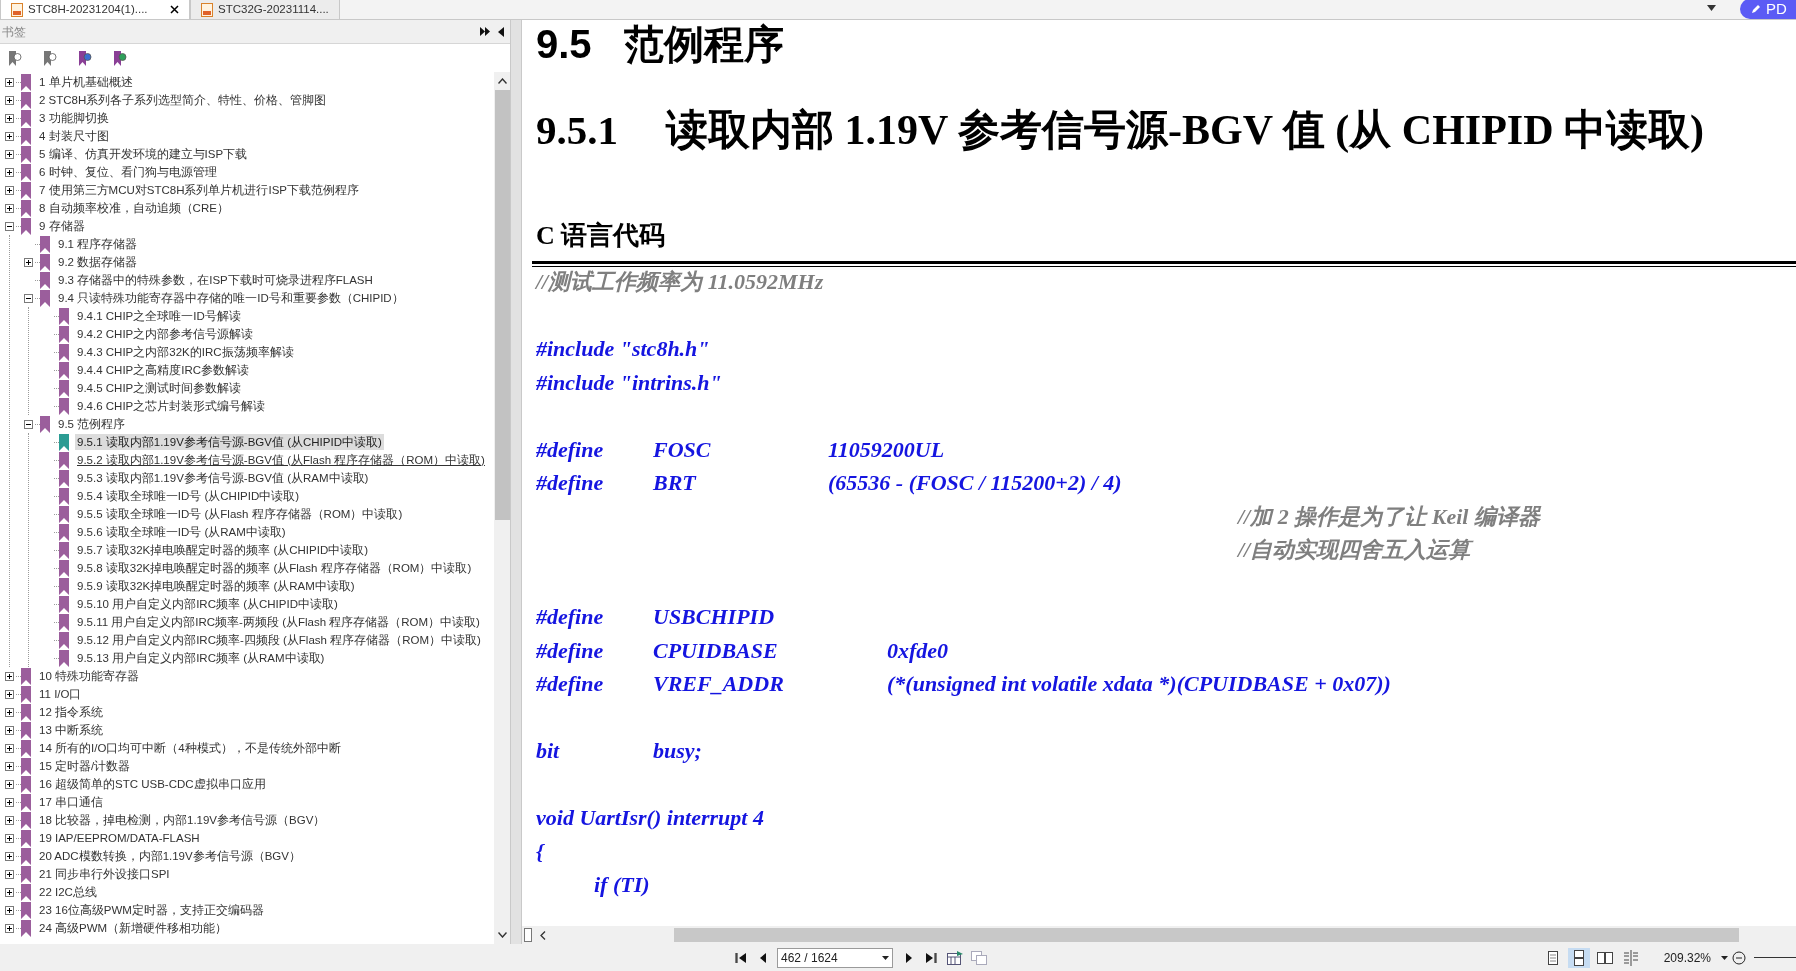 The height and width of the screenshot is (971, 1796). I want to click on tree-item: 18 比较器，掉电检测，内部1.19V参考信号源（BGV）, so click(167, 820).